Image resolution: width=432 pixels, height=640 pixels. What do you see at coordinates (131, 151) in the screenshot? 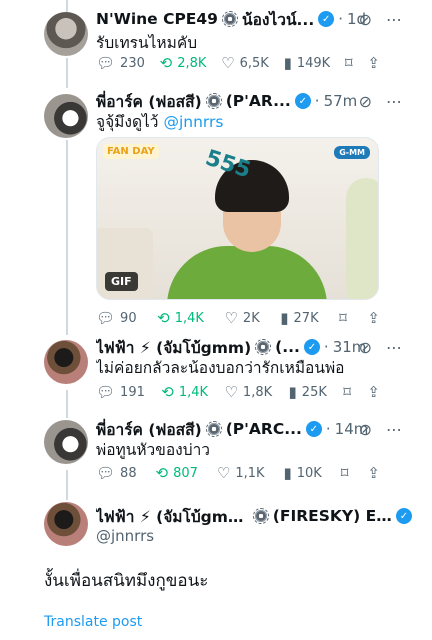
I see `show-logo: FAN DAY` at bounding box center [131, 151].